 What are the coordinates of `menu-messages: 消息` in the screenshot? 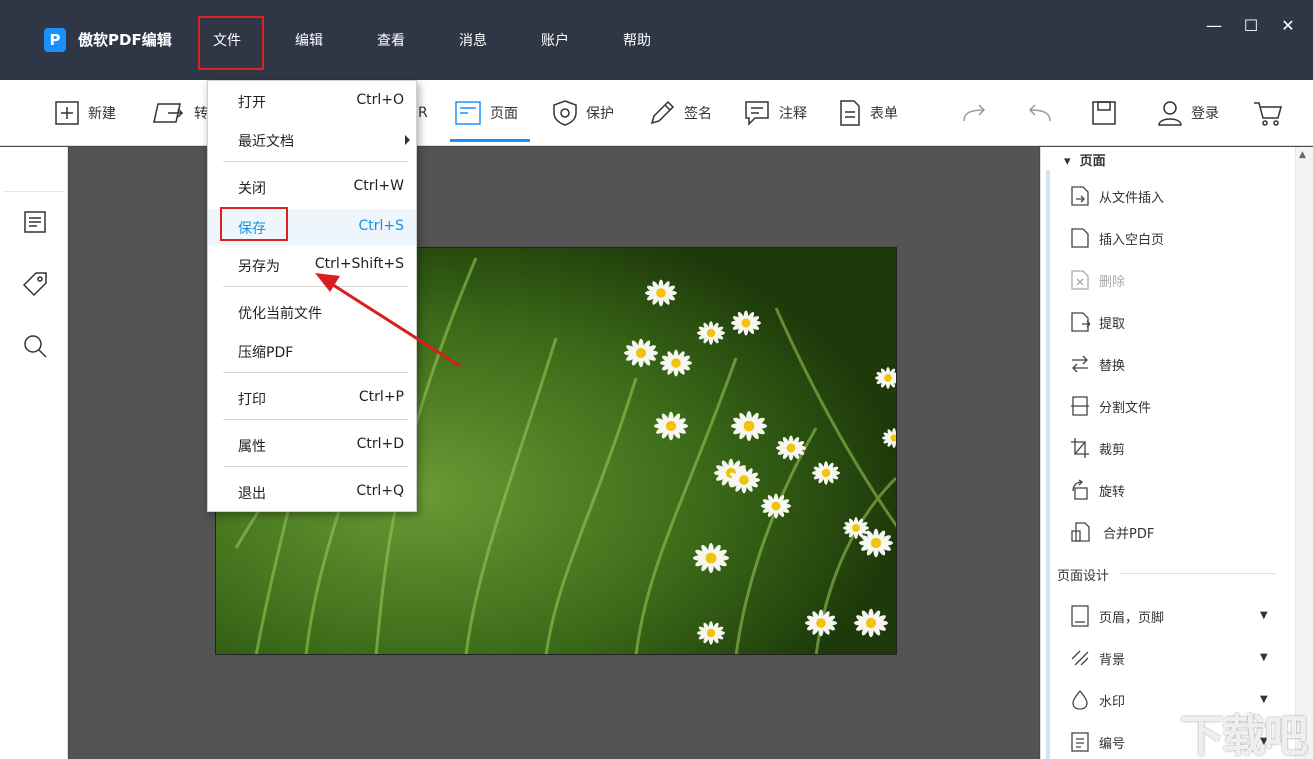 It's located at (473, 40).